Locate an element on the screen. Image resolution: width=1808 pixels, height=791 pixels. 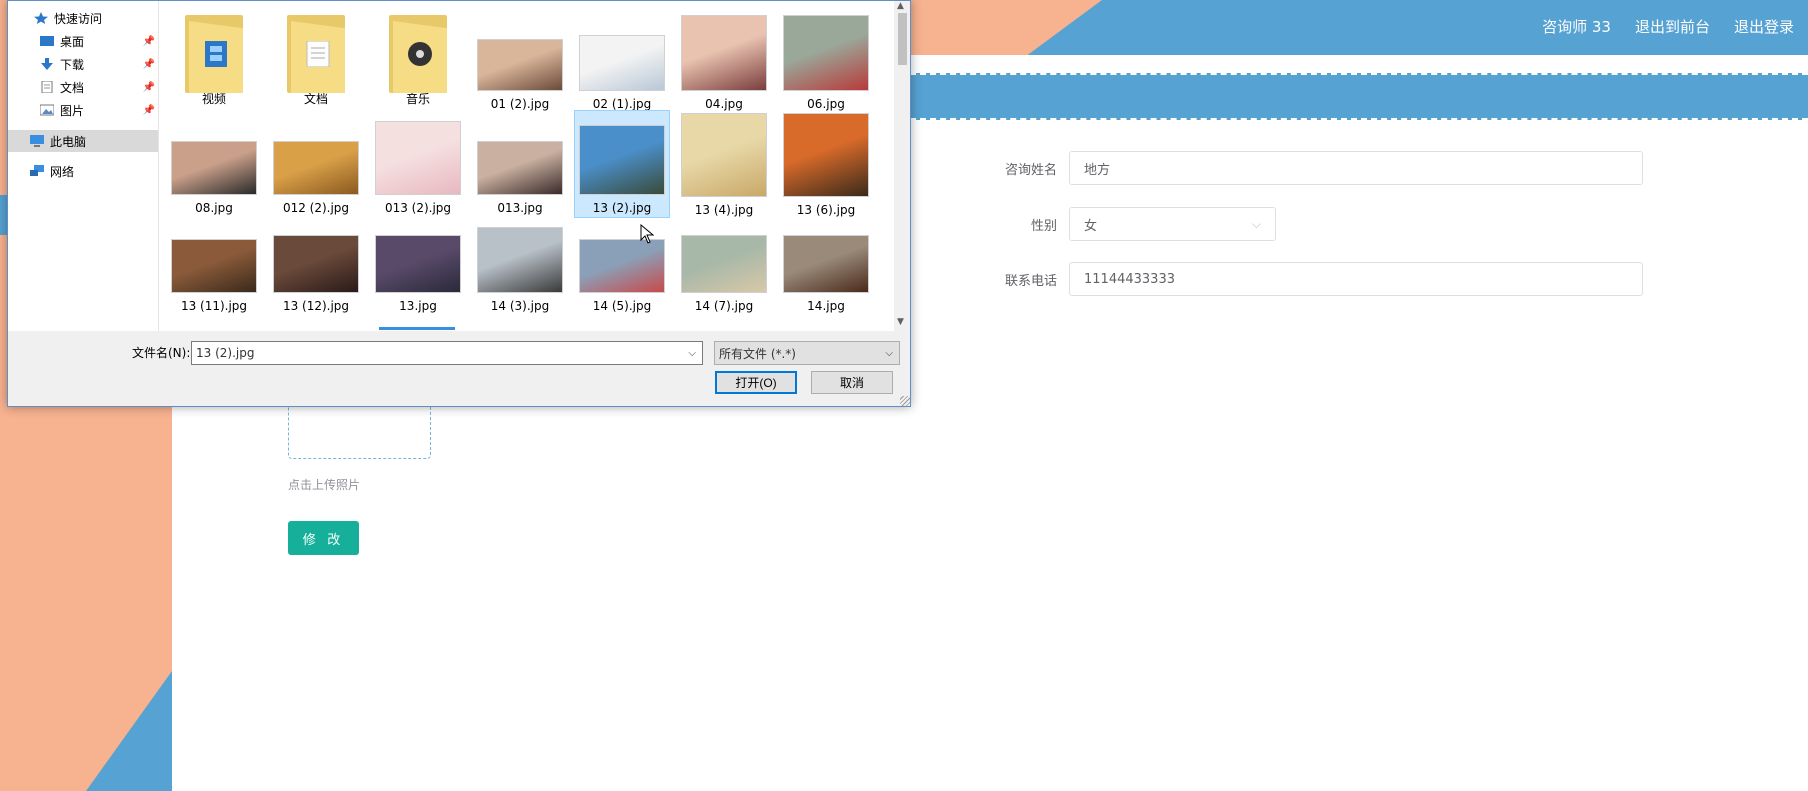
file-item: 14 (3).jpg is located at coordinates (520, 262).